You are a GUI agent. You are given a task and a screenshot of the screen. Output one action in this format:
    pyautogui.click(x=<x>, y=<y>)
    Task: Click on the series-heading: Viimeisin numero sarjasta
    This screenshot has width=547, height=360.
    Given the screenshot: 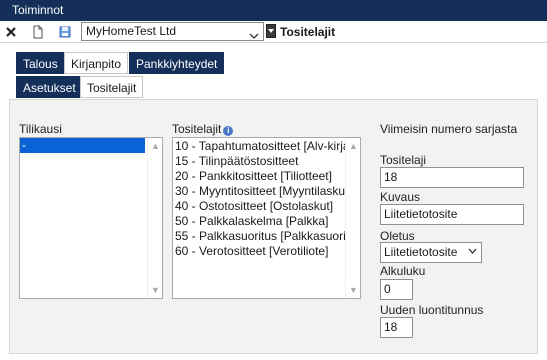 What is the action you would take?
    pyautogui.click(x=449, y=129)
    